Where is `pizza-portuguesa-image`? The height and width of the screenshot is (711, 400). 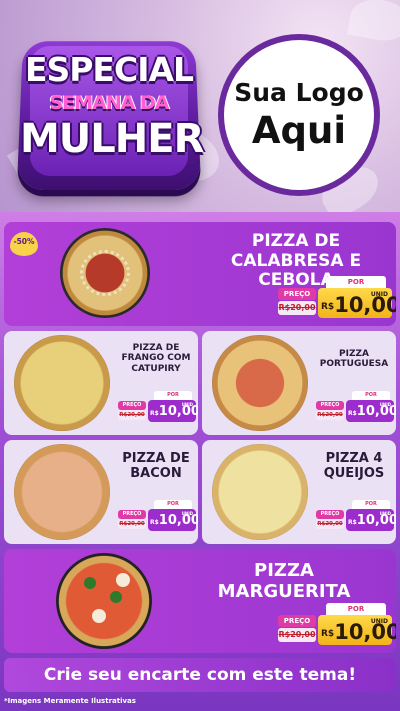 pizza-portuguesa-image is located at coordinates (260, 383).